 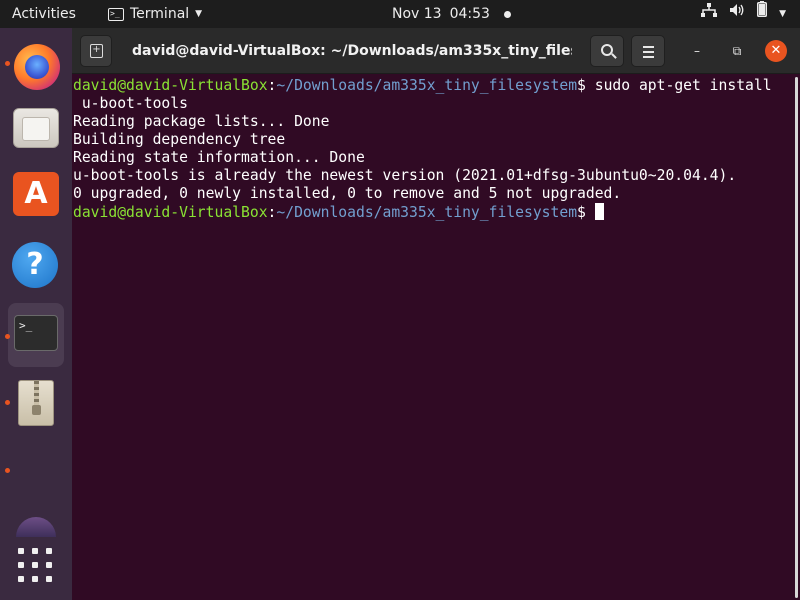 I want to click on search-button, so click(x=607, y=51).